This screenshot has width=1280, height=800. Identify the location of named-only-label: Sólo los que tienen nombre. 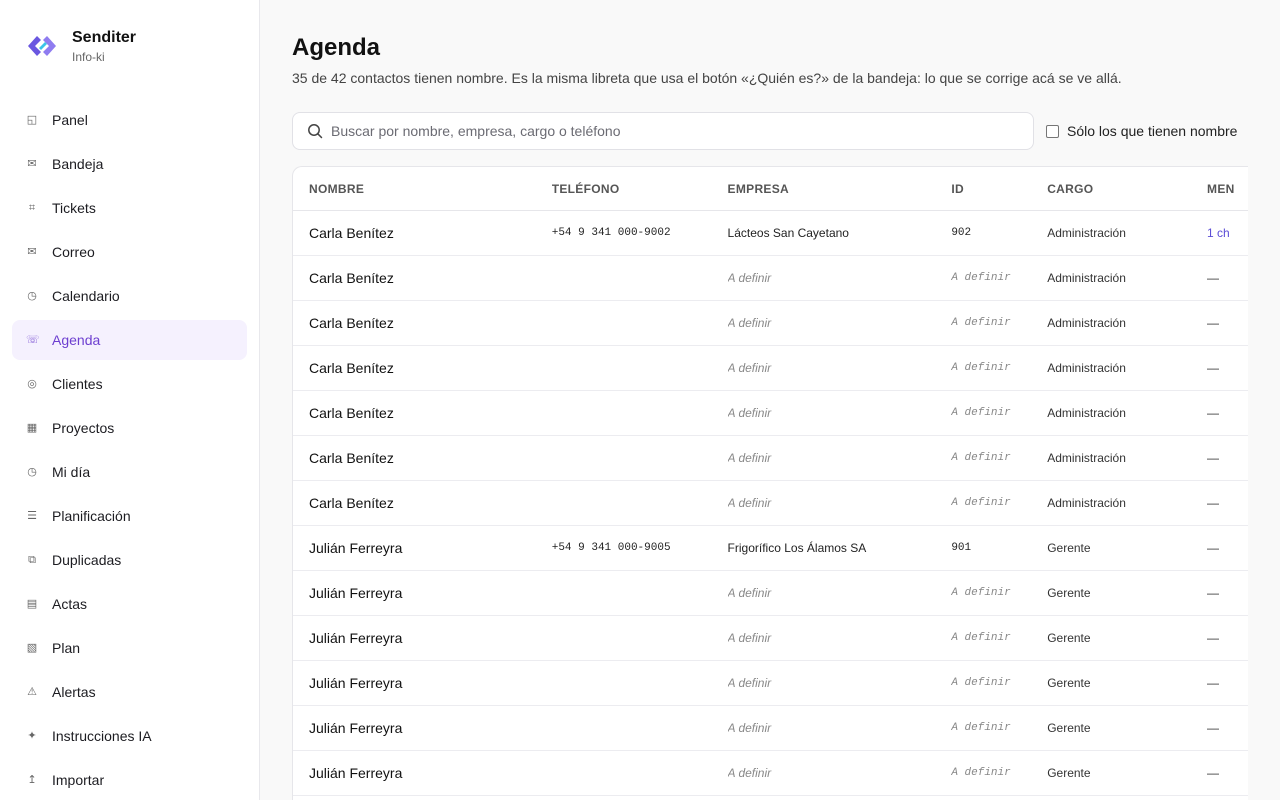
(1152, 131).